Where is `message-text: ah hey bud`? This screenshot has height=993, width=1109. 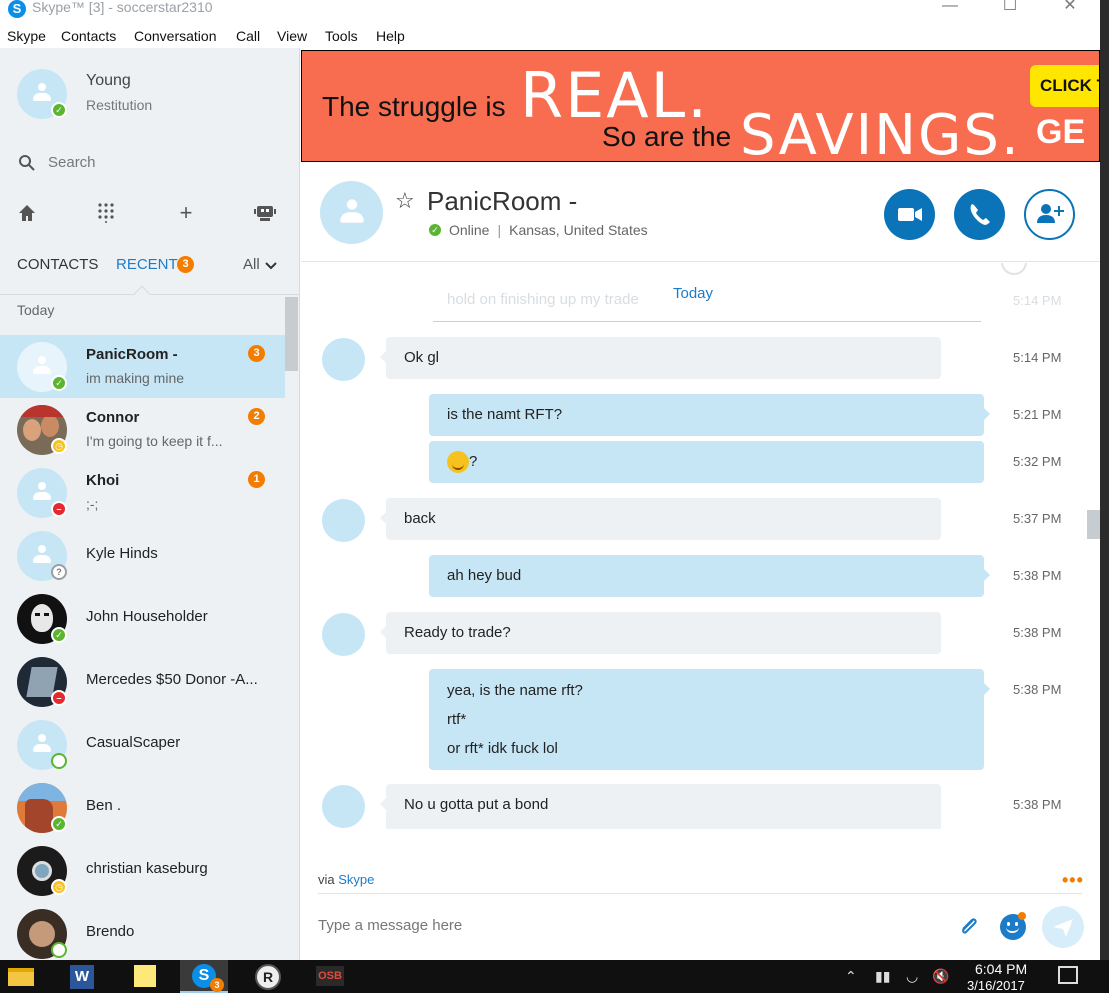 message-text: ah hey bud is located at coordinates (484, 575).